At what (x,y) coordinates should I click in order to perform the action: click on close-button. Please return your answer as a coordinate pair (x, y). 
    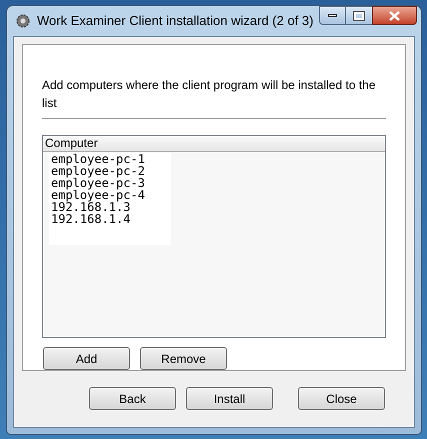
    Looking at the image, I should click on (394, 15).